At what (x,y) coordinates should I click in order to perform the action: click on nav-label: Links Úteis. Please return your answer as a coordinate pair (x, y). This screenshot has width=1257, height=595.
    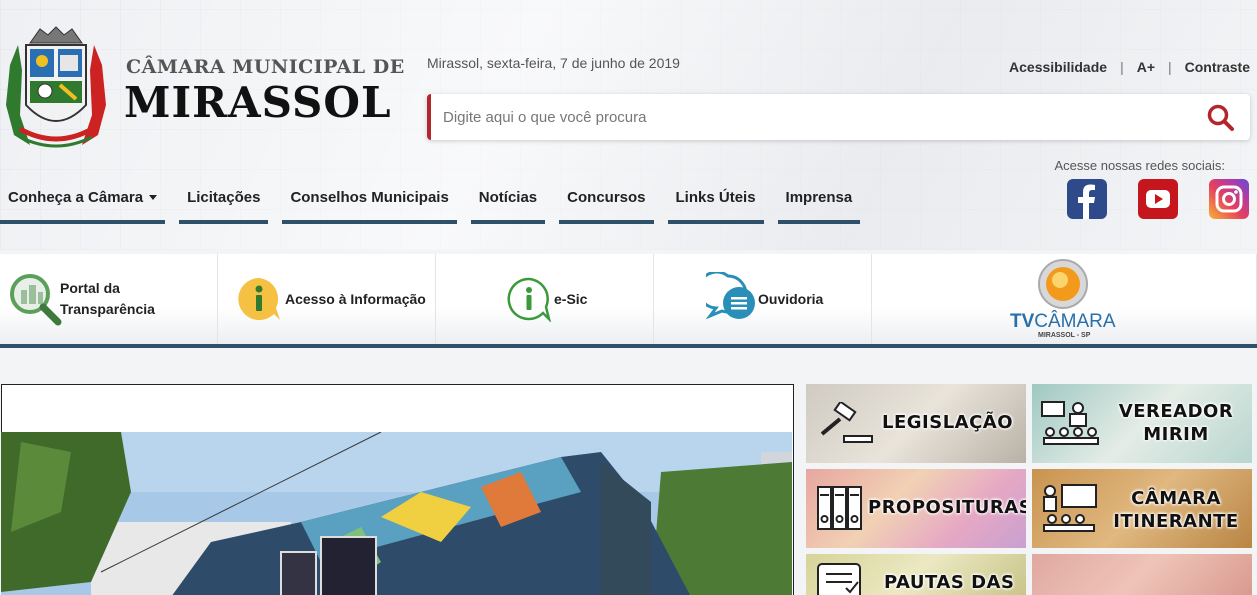
    Looking at the image, I should click on (715, 197).